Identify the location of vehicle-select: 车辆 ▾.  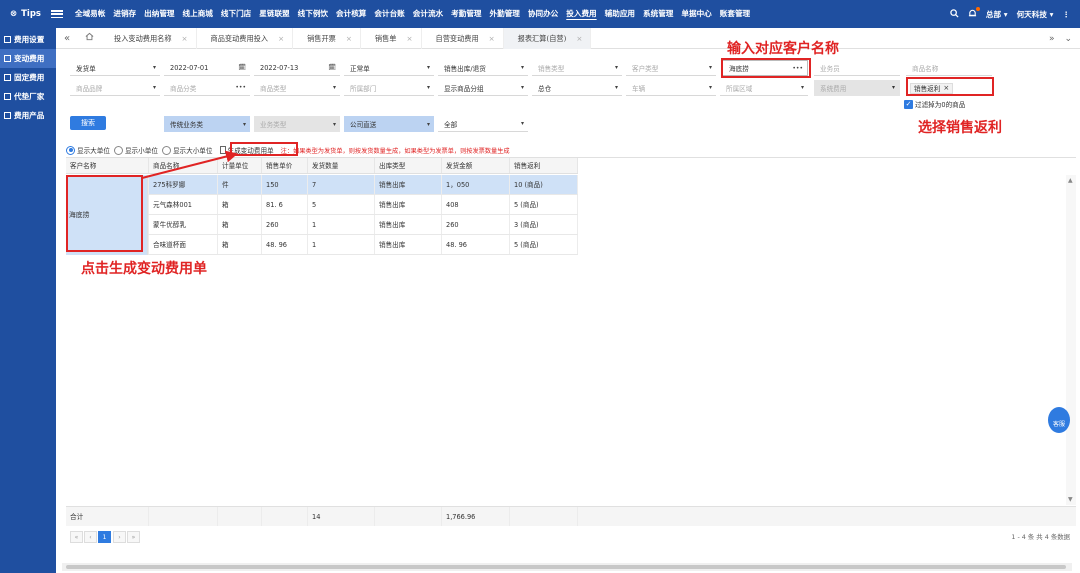
(671, 88).